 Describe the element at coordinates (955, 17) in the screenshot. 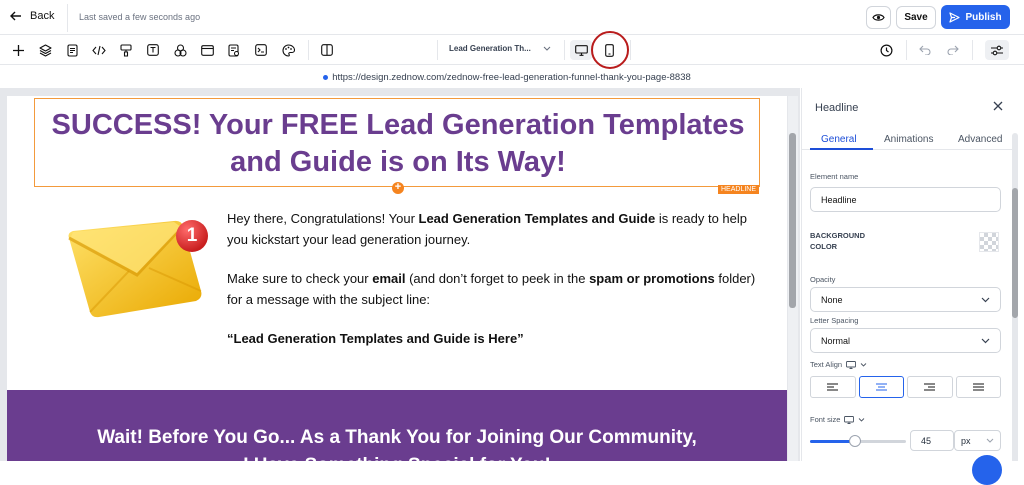

I see `send-icon` at that location.